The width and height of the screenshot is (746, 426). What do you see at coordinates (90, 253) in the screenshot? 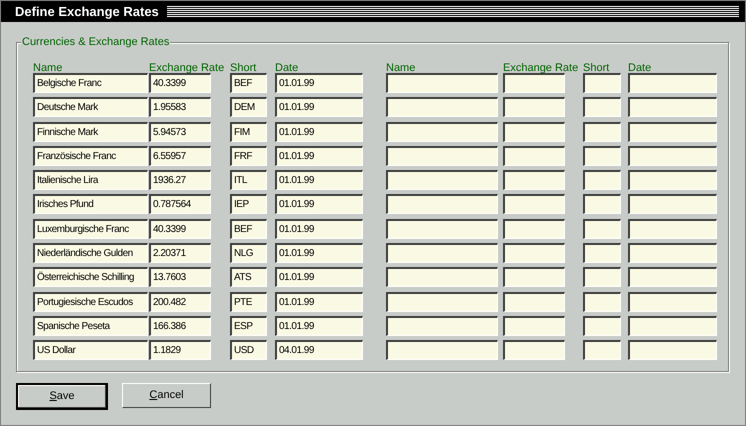
I see `name-field: Niederländische Gulden` at bounding box center [90, 253].